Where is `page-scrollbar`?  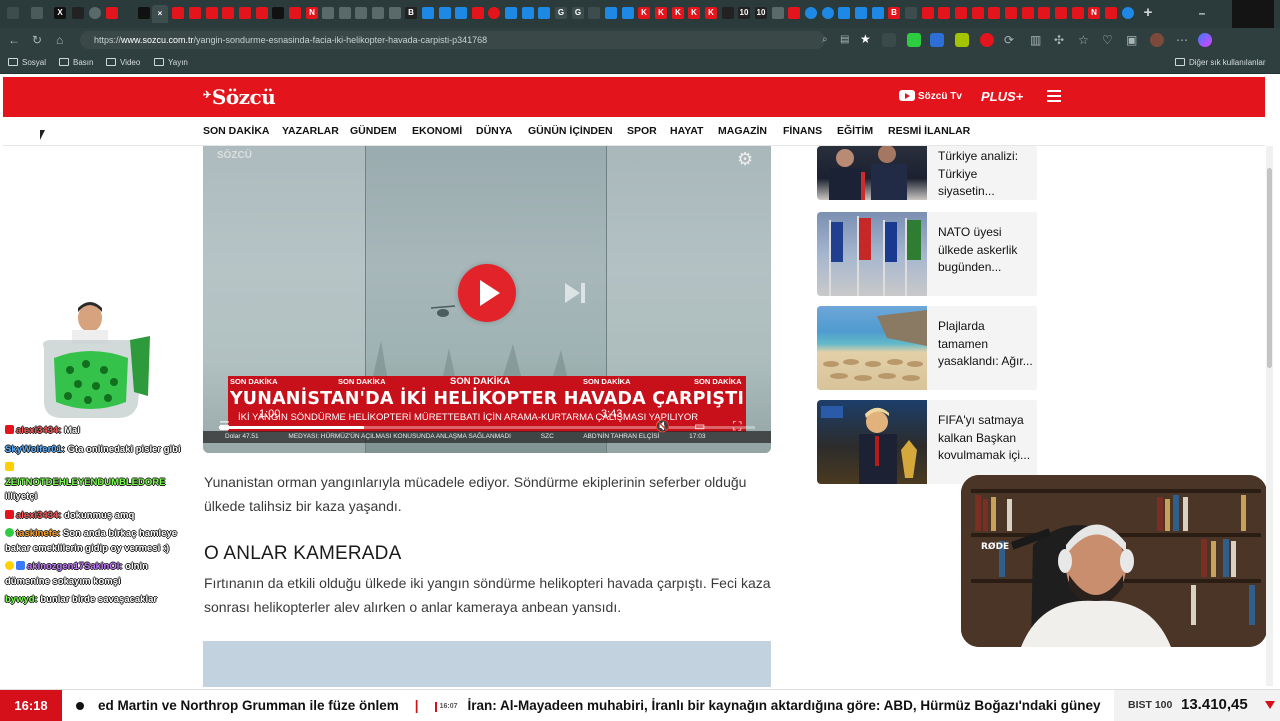
page-scrollbar is located at coordinates (1269, 416).